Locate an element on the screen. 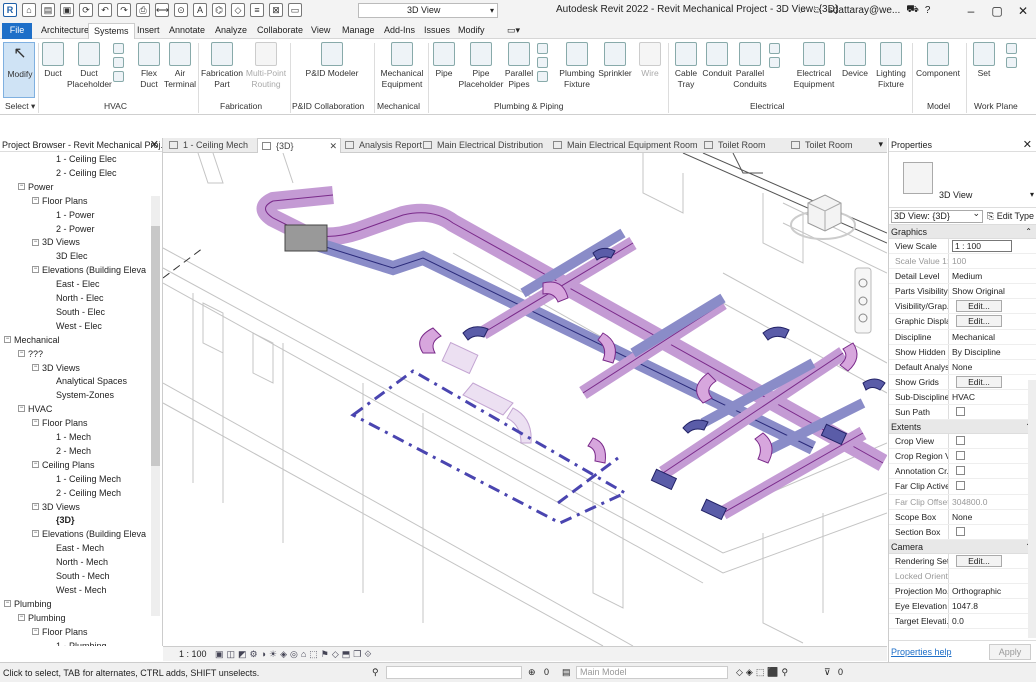 The height and width of the screenshot is (682, 1036). browser-node: 2 - Ceiling Elec is located at coordinates (81, 173).